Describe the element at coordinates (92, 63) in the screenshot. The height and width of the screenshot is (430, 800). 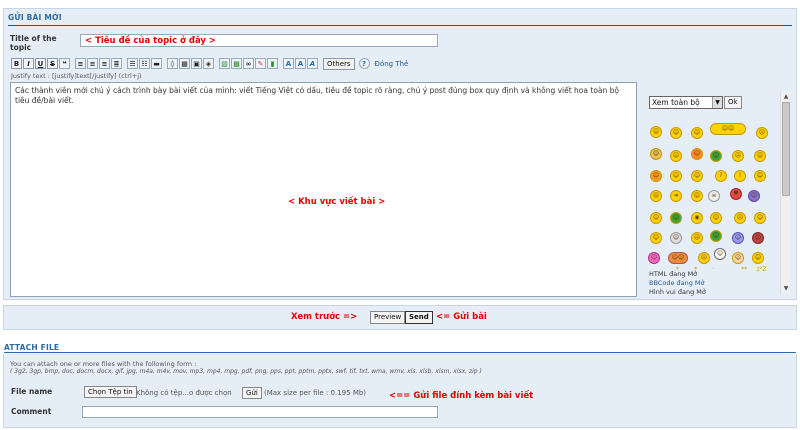
I see `align-center-icon: ≡` at that location.